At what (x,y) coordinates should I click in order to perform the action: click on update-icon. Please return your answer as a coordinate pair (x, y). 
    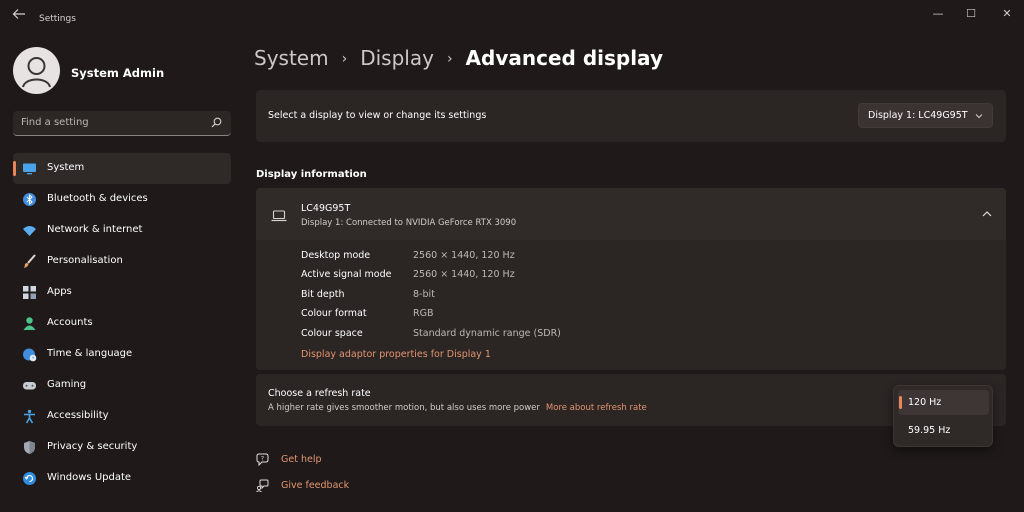
    Looking at the image, I should click on (29, 478).